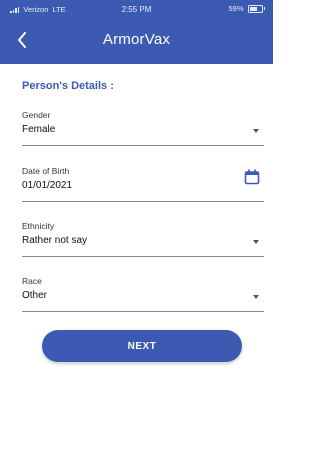  I want to click on ethnicity-select: Ethnicity Rather not say, so click(143, 239).